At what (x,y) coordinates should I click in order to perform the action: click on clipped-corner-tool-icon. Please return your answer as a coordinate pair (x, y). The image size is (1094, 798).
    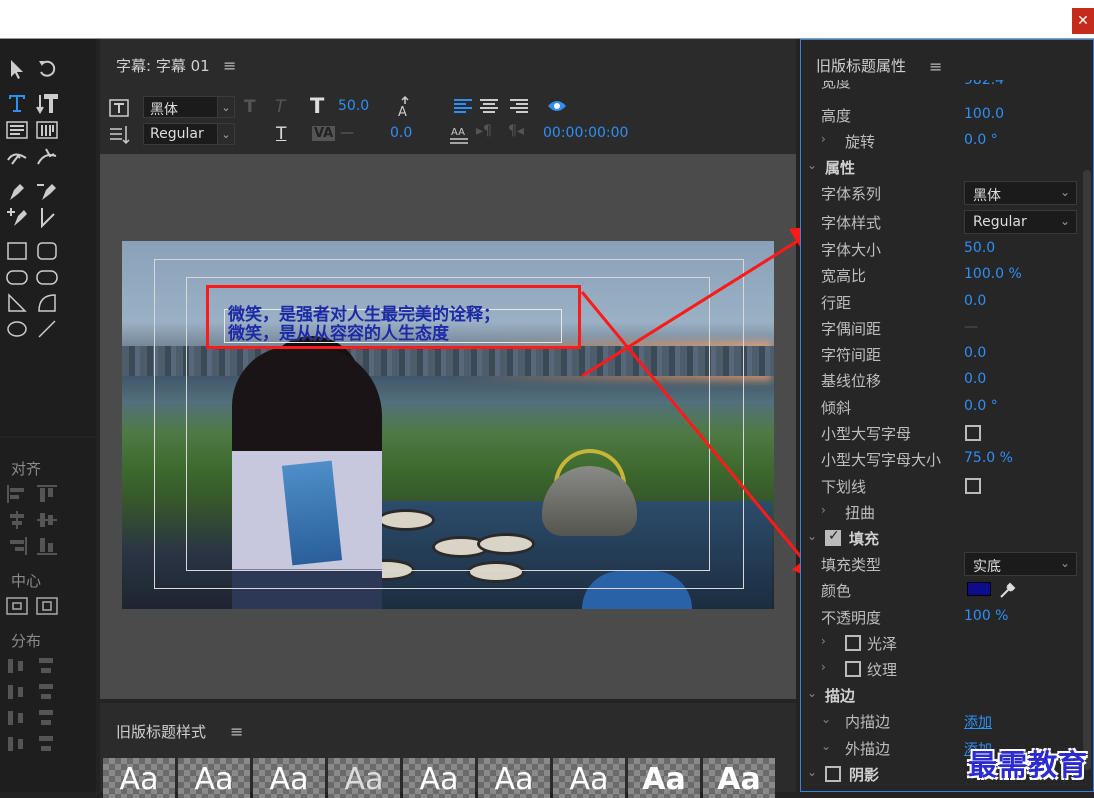
    Looking at the image, I should click on (17, 277).